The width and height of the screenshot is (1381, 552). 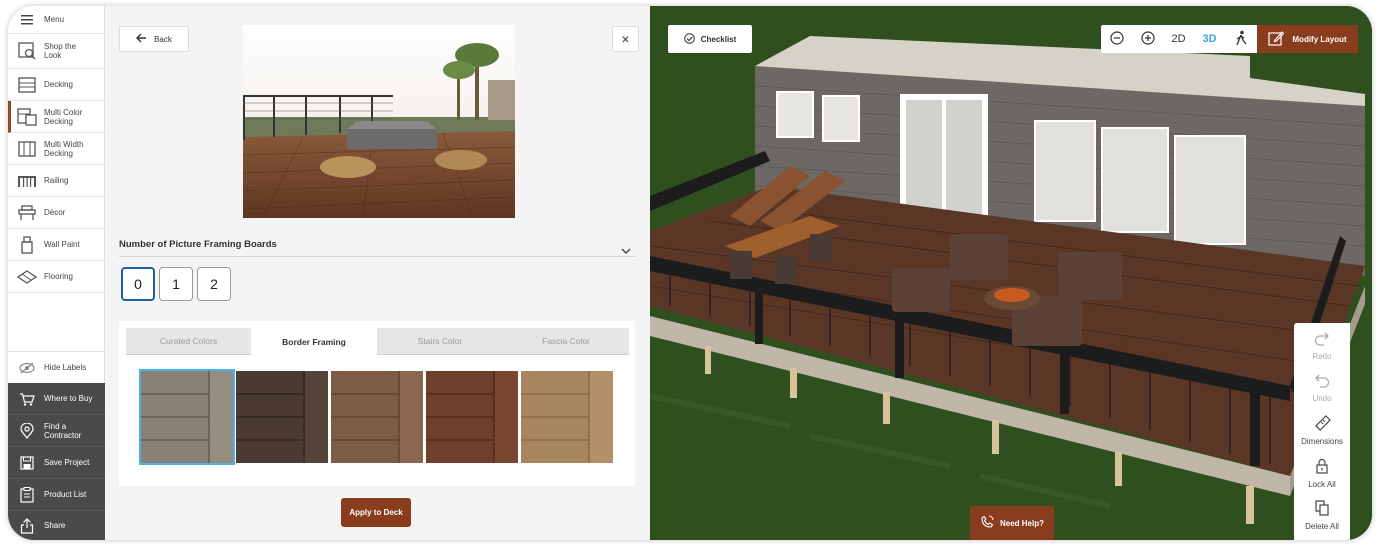 I want to click on redo-button: Redo, so click(x=1322, y=346).